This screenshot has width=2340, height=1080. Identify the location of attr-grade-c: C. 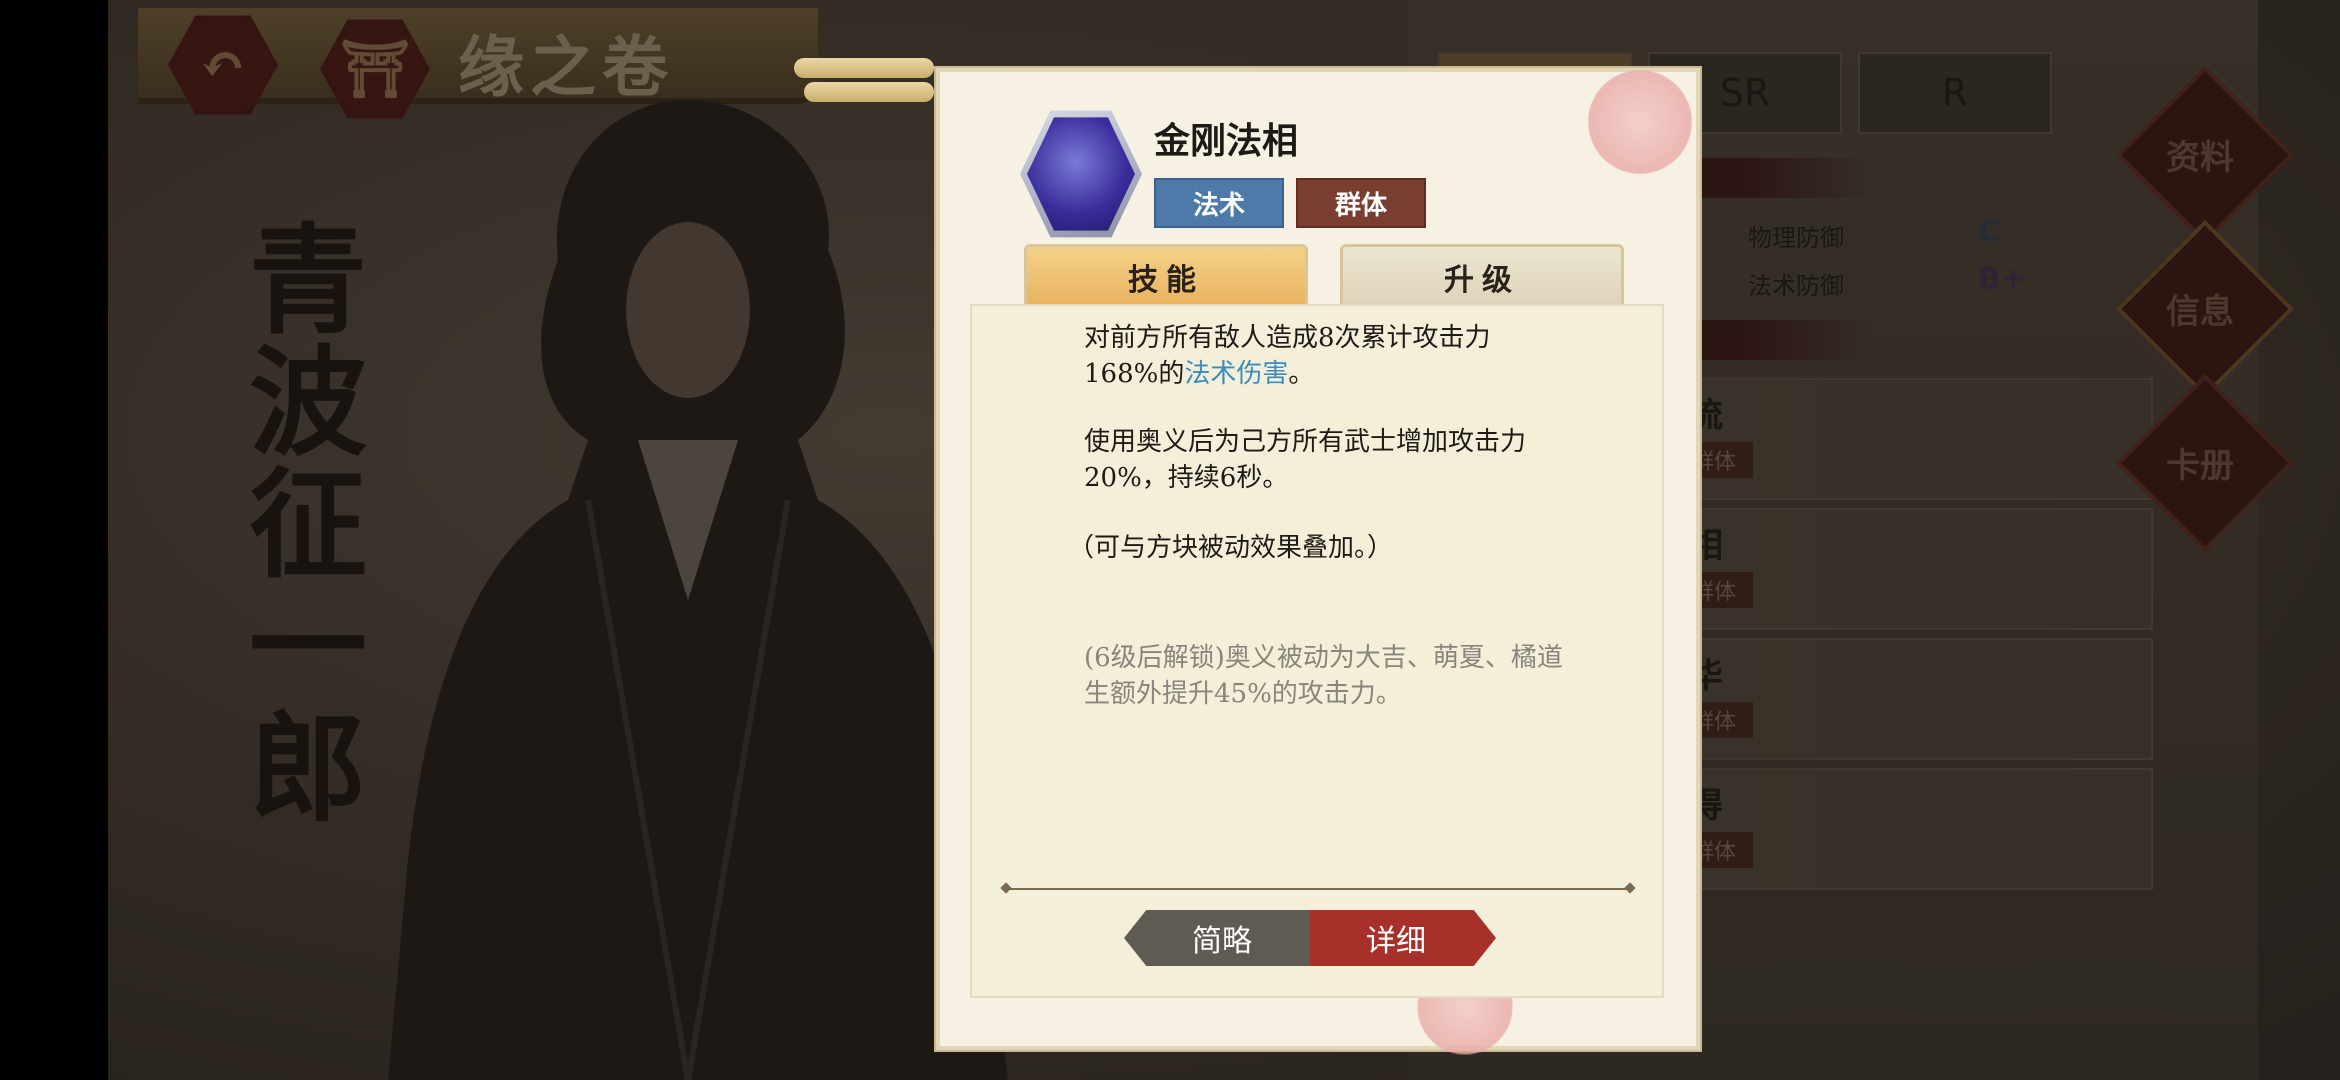
(1989, 231).